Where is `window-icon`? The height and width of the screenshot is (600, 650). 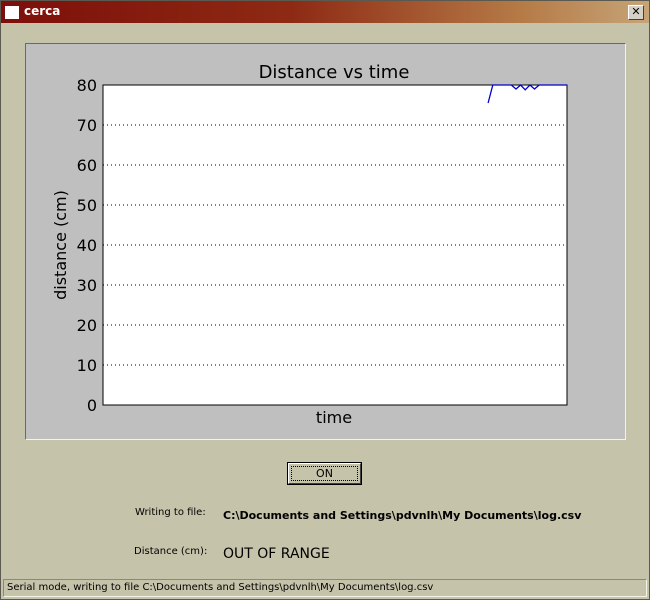 window-icon is located at coordinates (12, 12).